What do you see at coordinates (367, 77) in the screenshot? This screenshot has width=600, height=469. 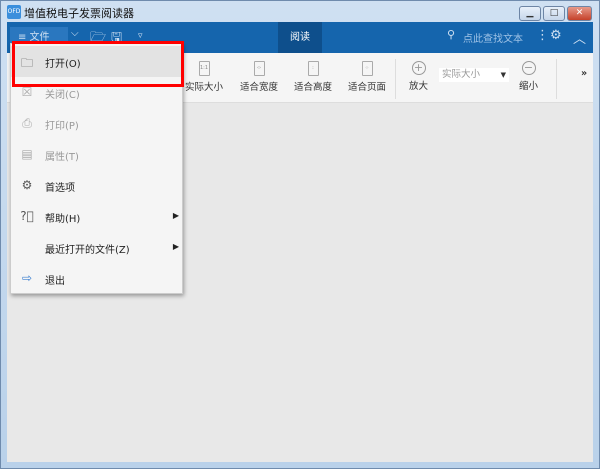 I see `fit-page-button: ⁘ 适合页面` at bounding box center [367, 77].